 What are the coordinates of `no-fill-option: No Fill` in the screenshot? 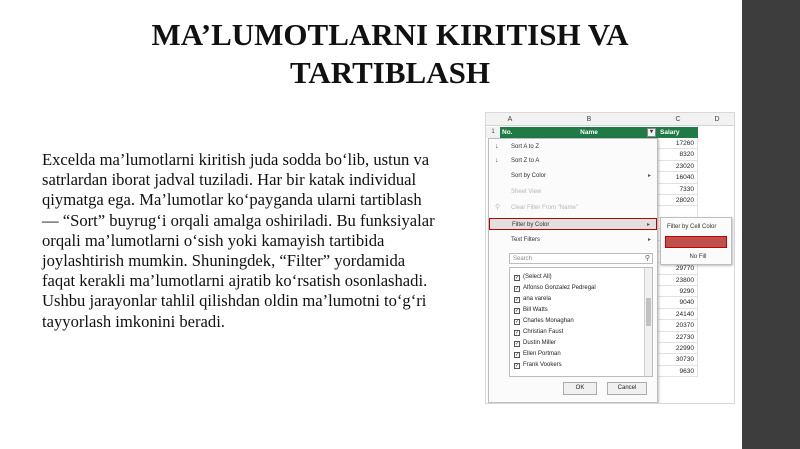 It's located at (696, 257).